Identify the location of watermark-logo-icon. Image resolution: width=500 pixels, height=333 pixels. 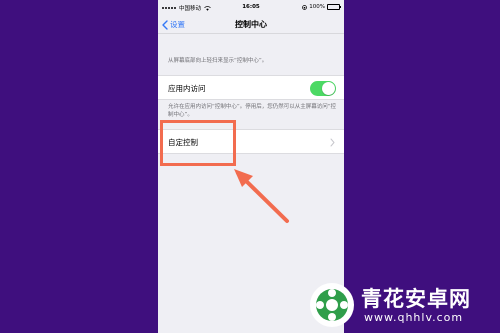
(332, 305).